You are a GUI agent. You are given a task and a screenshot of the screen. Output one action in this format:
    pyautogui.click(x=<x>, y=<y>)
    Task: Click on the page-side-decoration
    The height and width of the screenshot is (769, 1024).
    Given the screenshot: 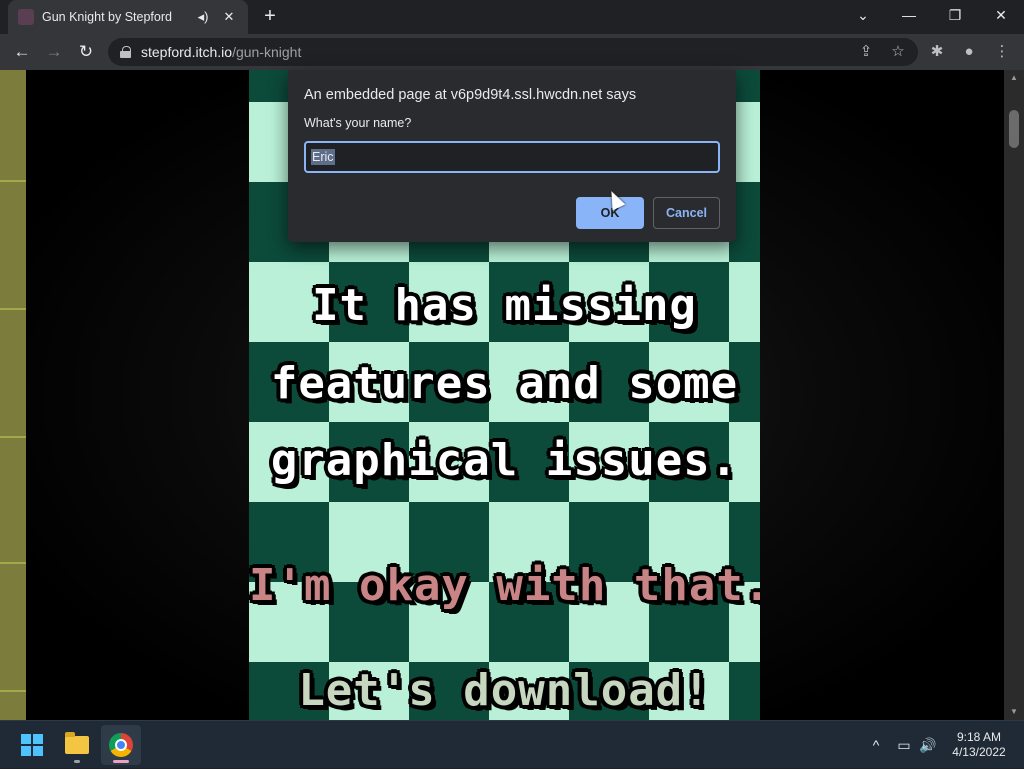 What is the action you would take?
    pyautogui.click(x=13, y=395)
    